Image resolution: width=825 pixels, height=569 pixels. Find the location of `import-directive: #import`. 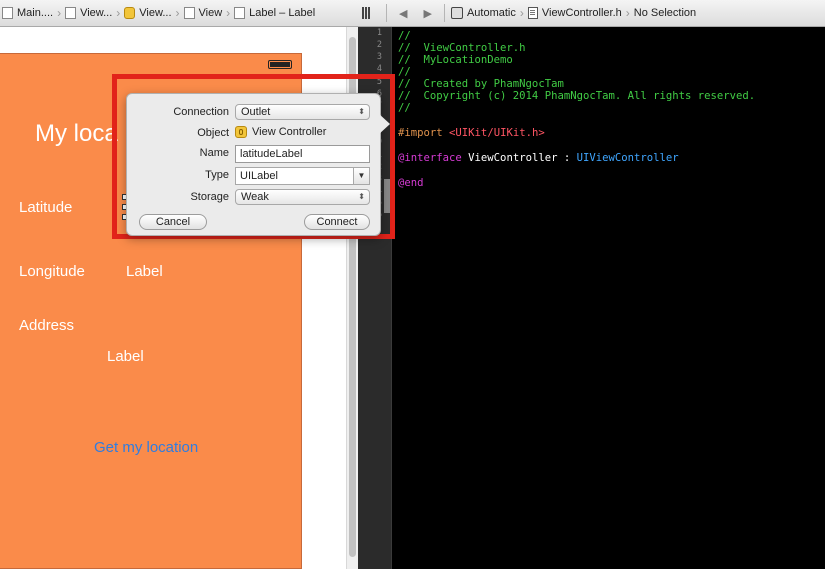

import-directive: #import is located at coordinates (420, 133).